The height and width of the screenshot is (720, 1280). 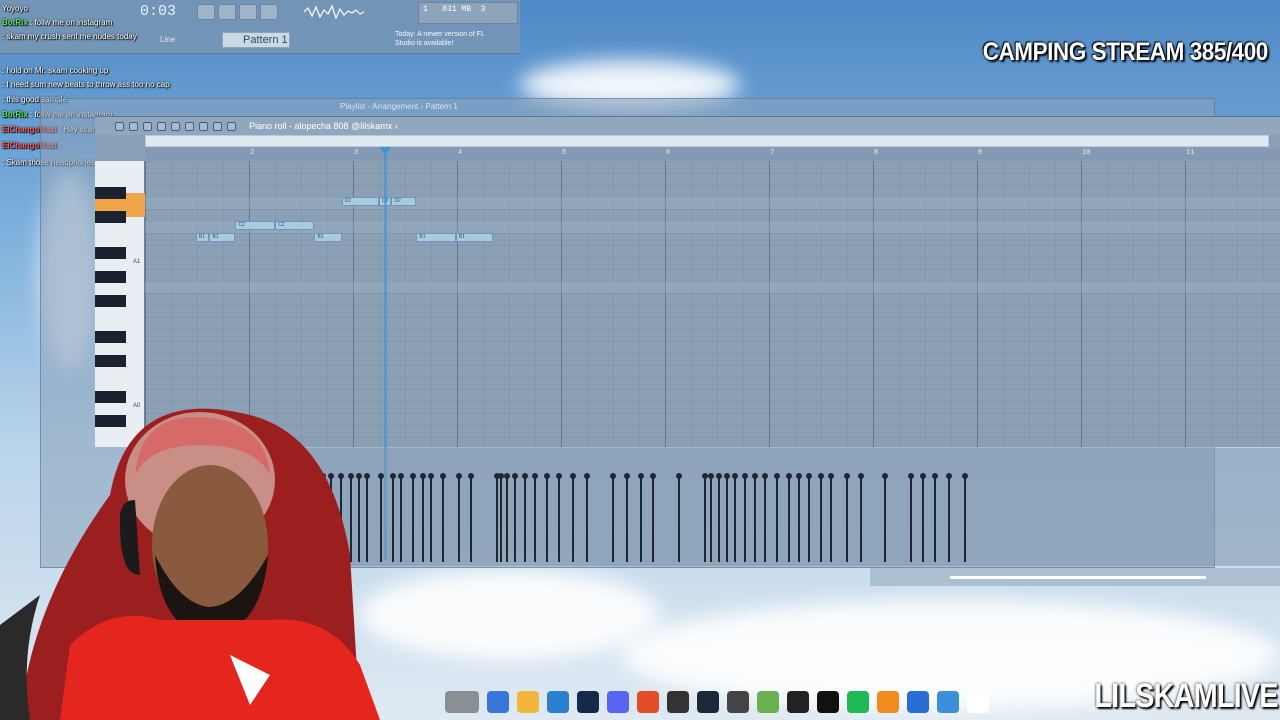 I want to click on bar-number: 7, so click(x=772, y=153).